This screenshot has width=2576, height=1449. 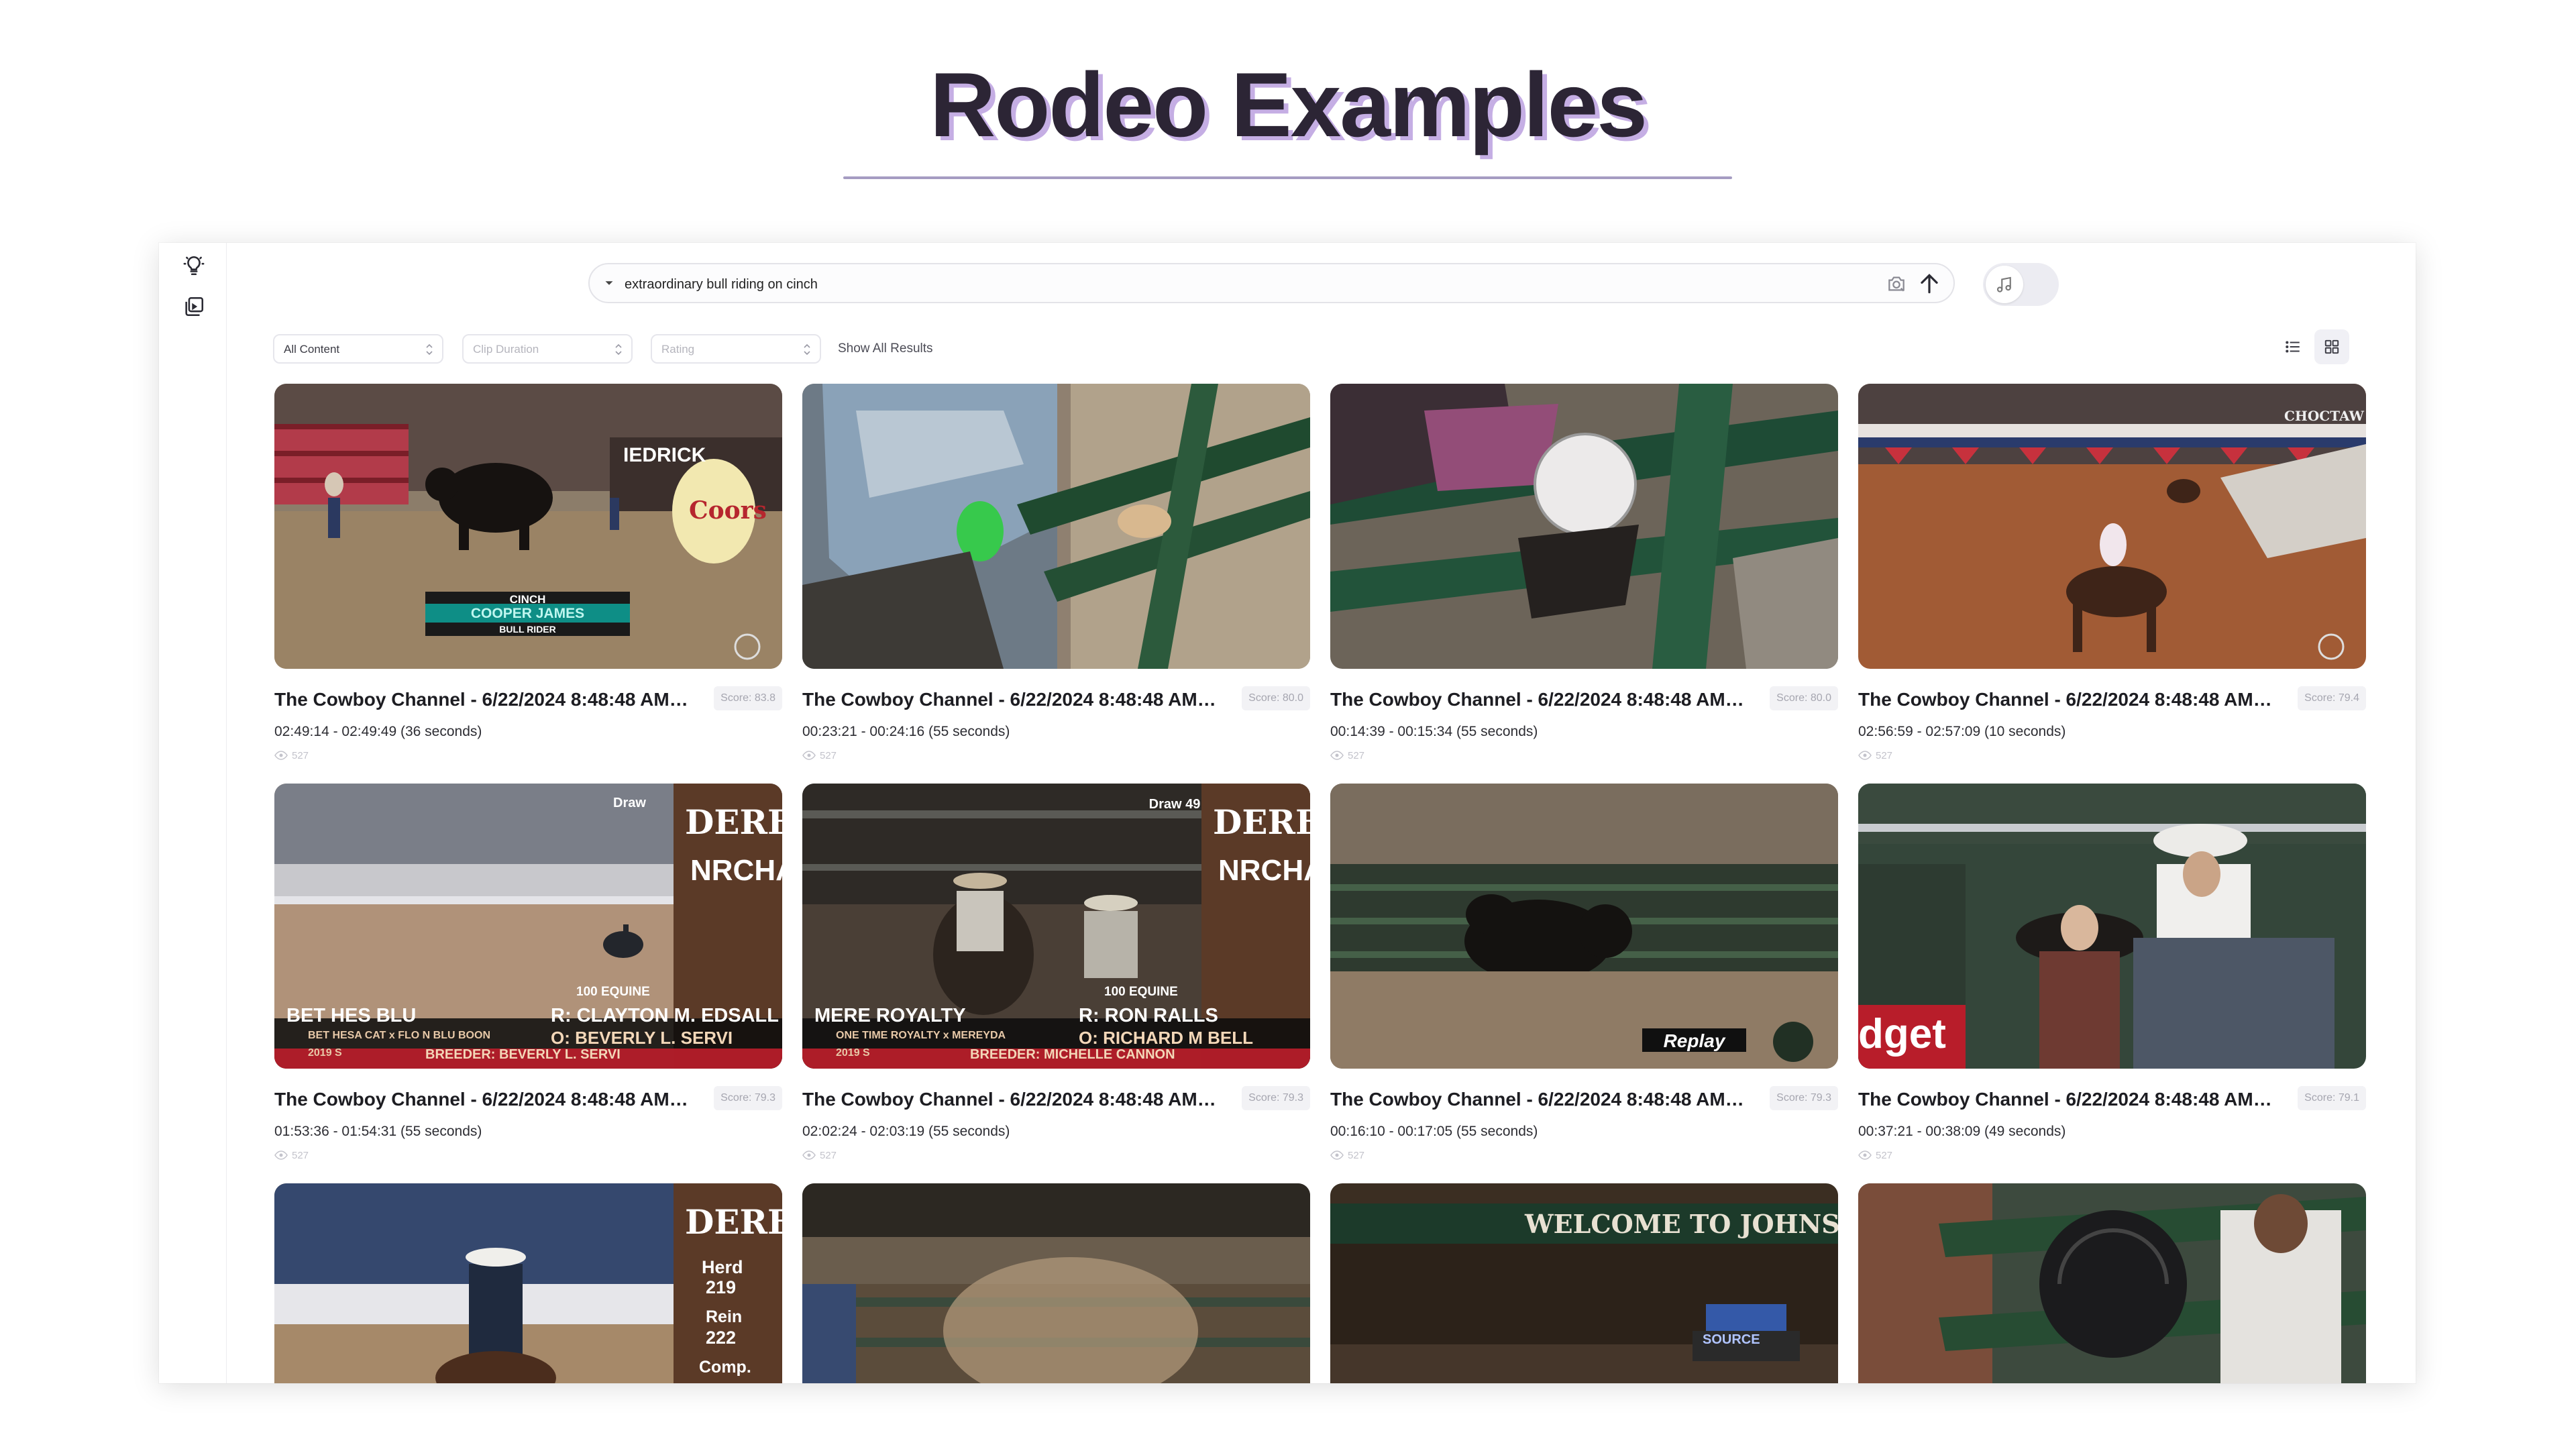 What do you see at coordinates (1962, 1131) in the screenshot?
I see `clip-time-range: 00:37:21 - 00:38:09 (49 seconds)` at bounding box center [1962, 1131].